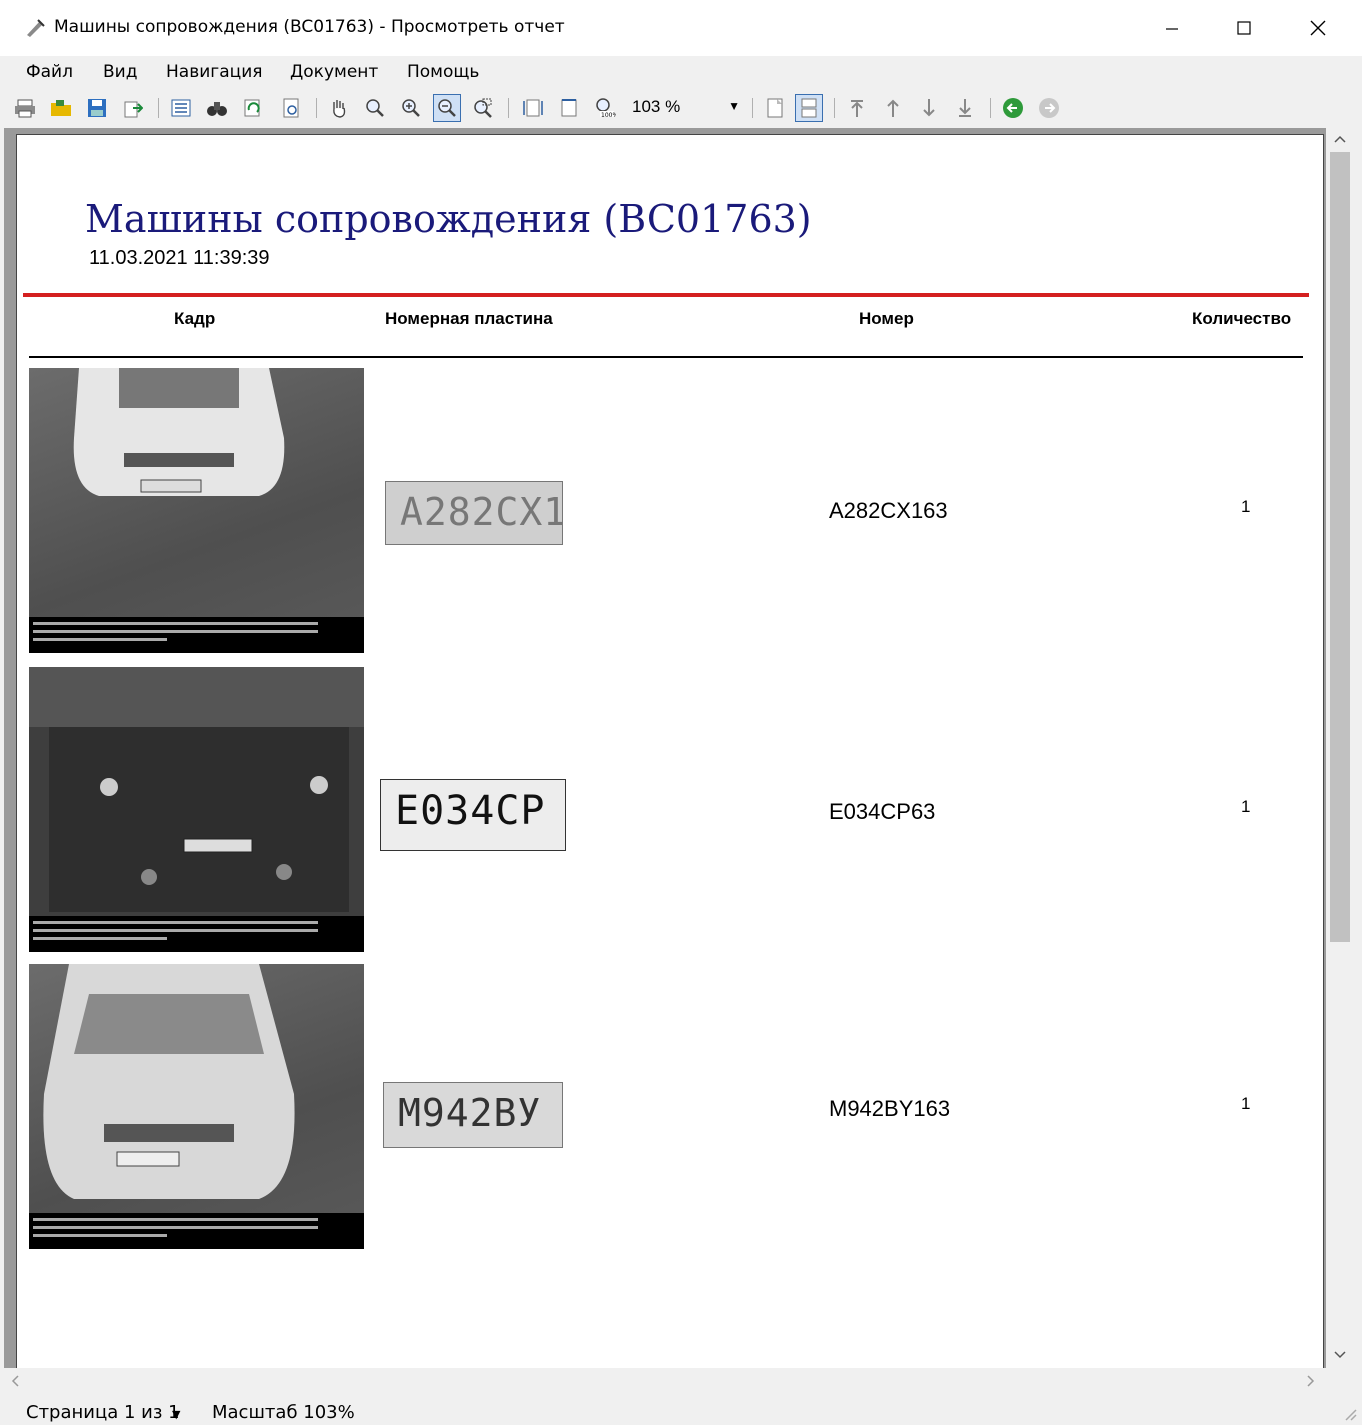 This screenshot has width=1362, height=1425. I want to click on column-header-number: Номер, so click(886, 318).